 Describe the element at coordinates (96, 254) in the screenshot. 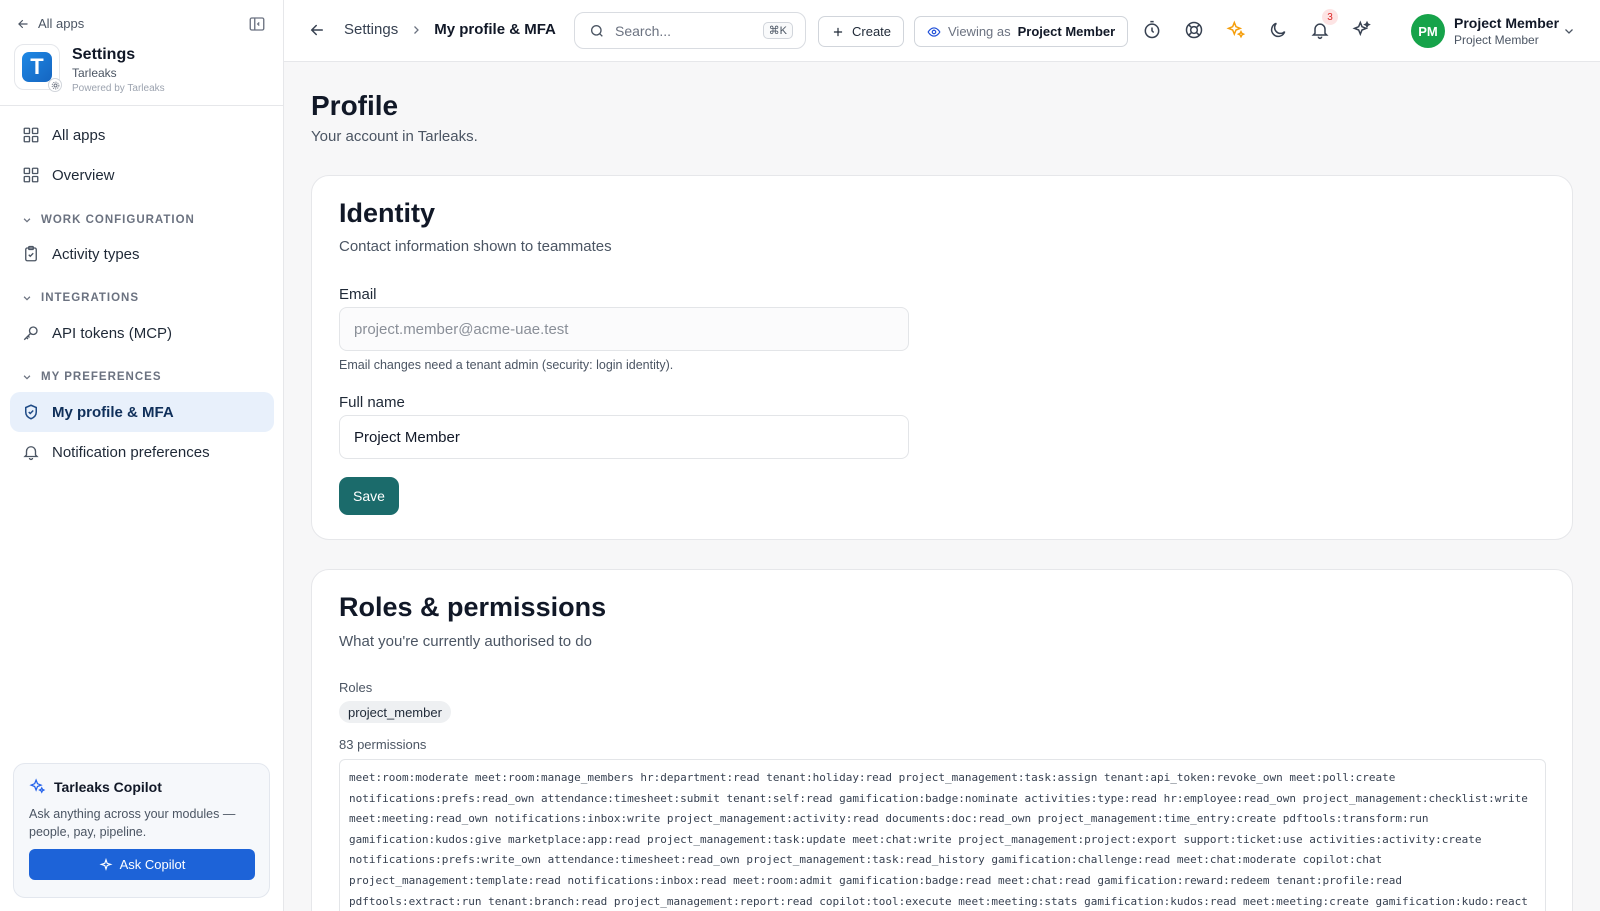

I see `sidebar-item-label: Activity types` at that location.